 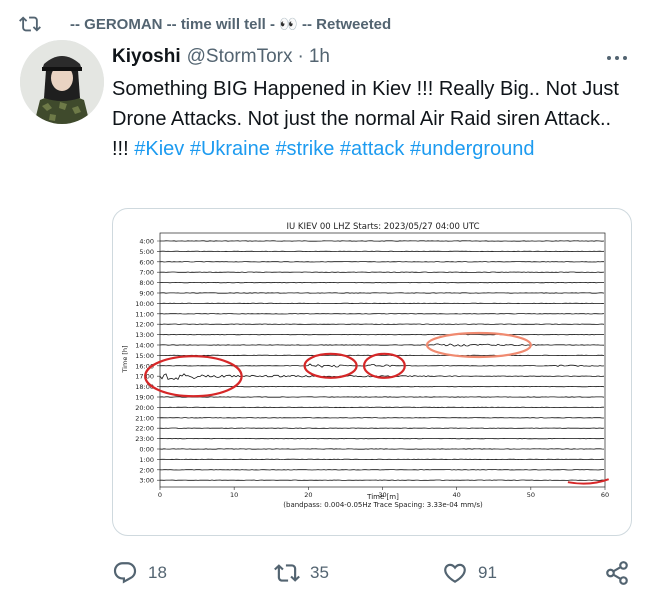 I want to click on like-button: 91, so click(x=469, y=573).